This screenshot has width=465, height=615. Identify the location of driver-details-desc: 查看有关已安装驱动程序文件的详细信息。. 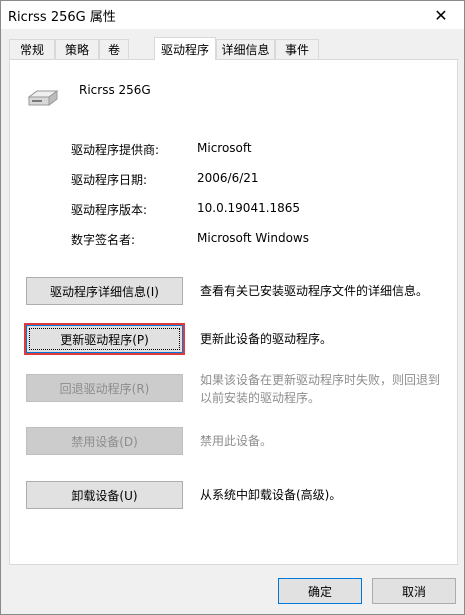
(314, 291).